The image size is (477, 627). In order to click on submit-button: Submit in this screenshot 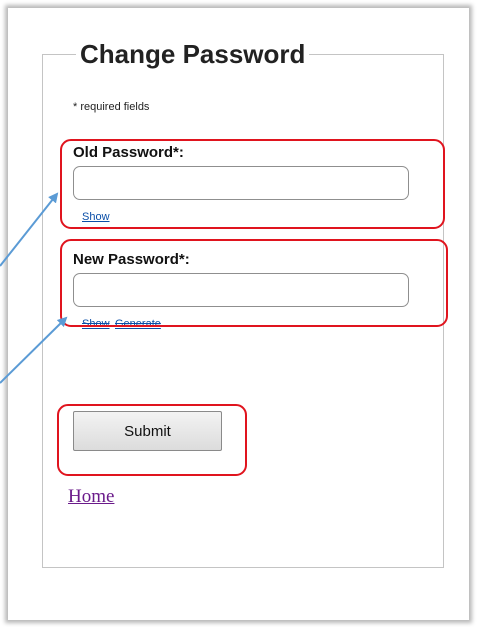, I will do `click(147, 431)`.